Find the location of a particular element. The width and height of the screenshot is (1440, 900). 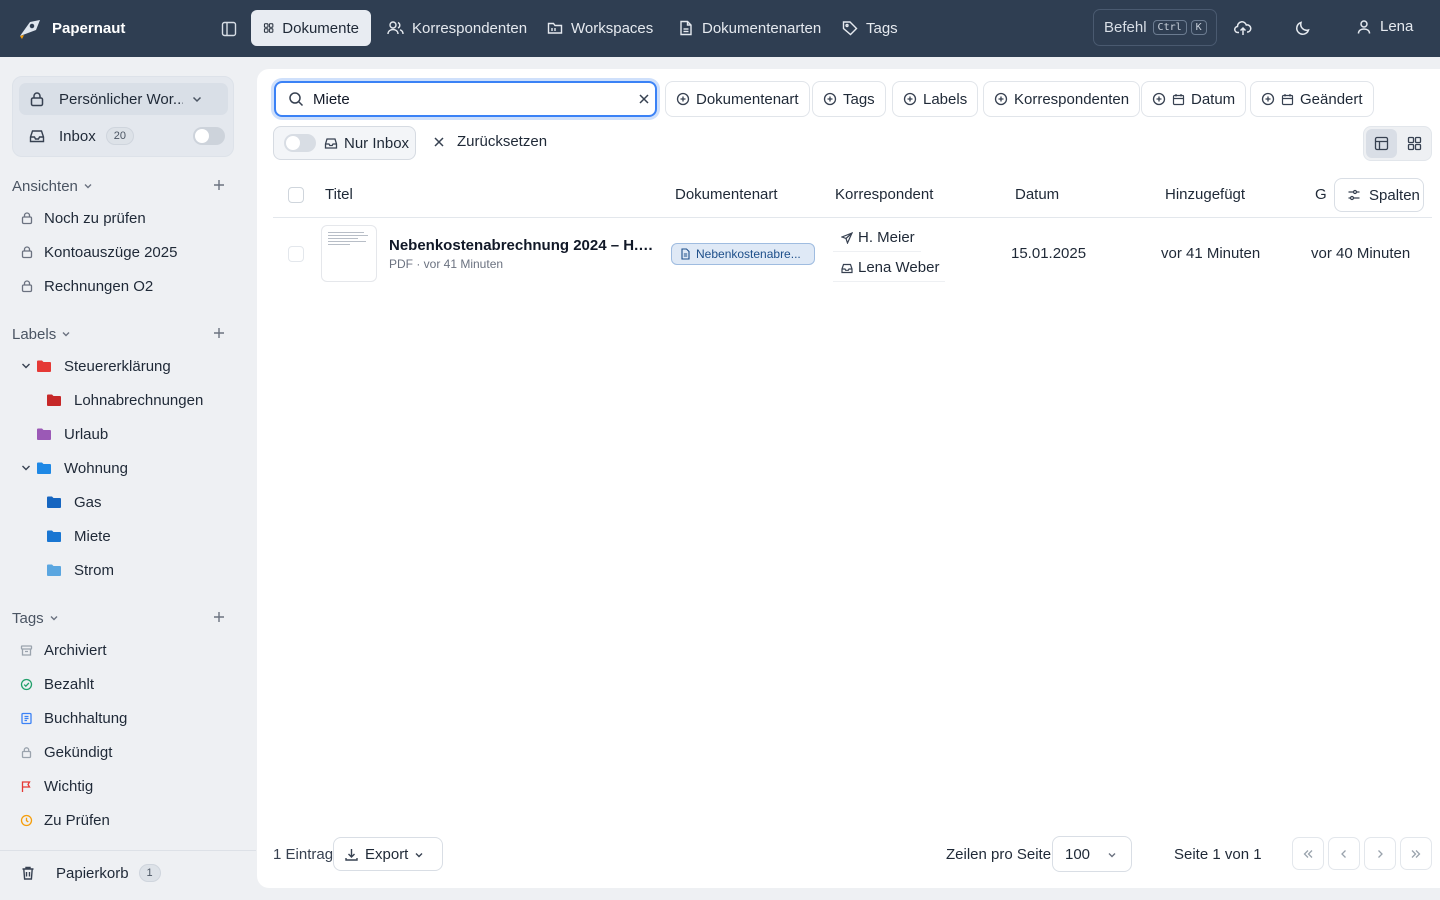

tag-item-bezahlt: Bezahlt is located at coordinates (57, 684).